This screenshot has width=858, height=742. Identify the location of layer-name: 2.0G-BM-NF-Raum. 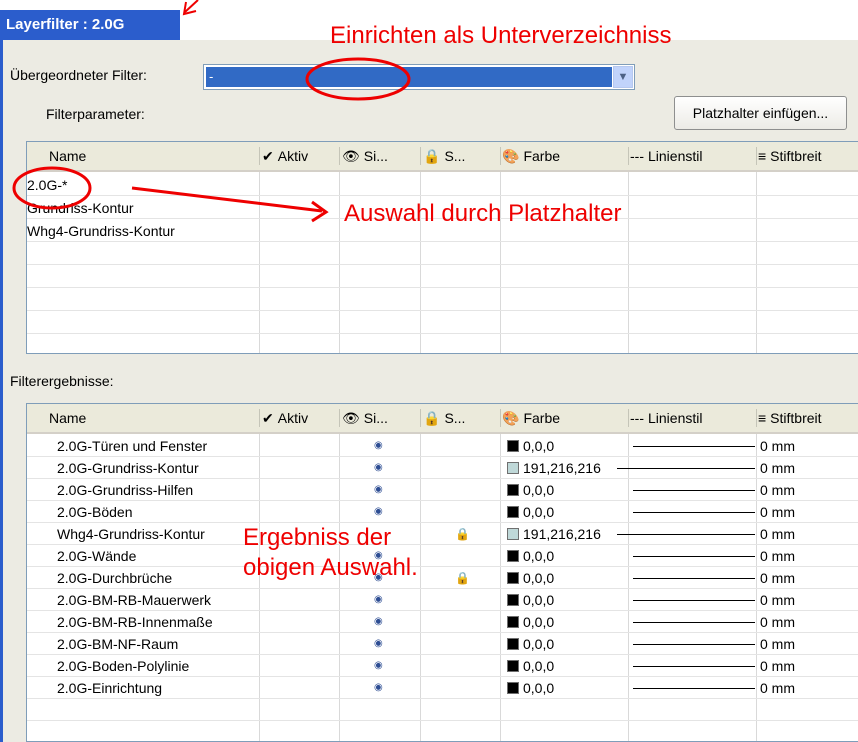
(118, 644).